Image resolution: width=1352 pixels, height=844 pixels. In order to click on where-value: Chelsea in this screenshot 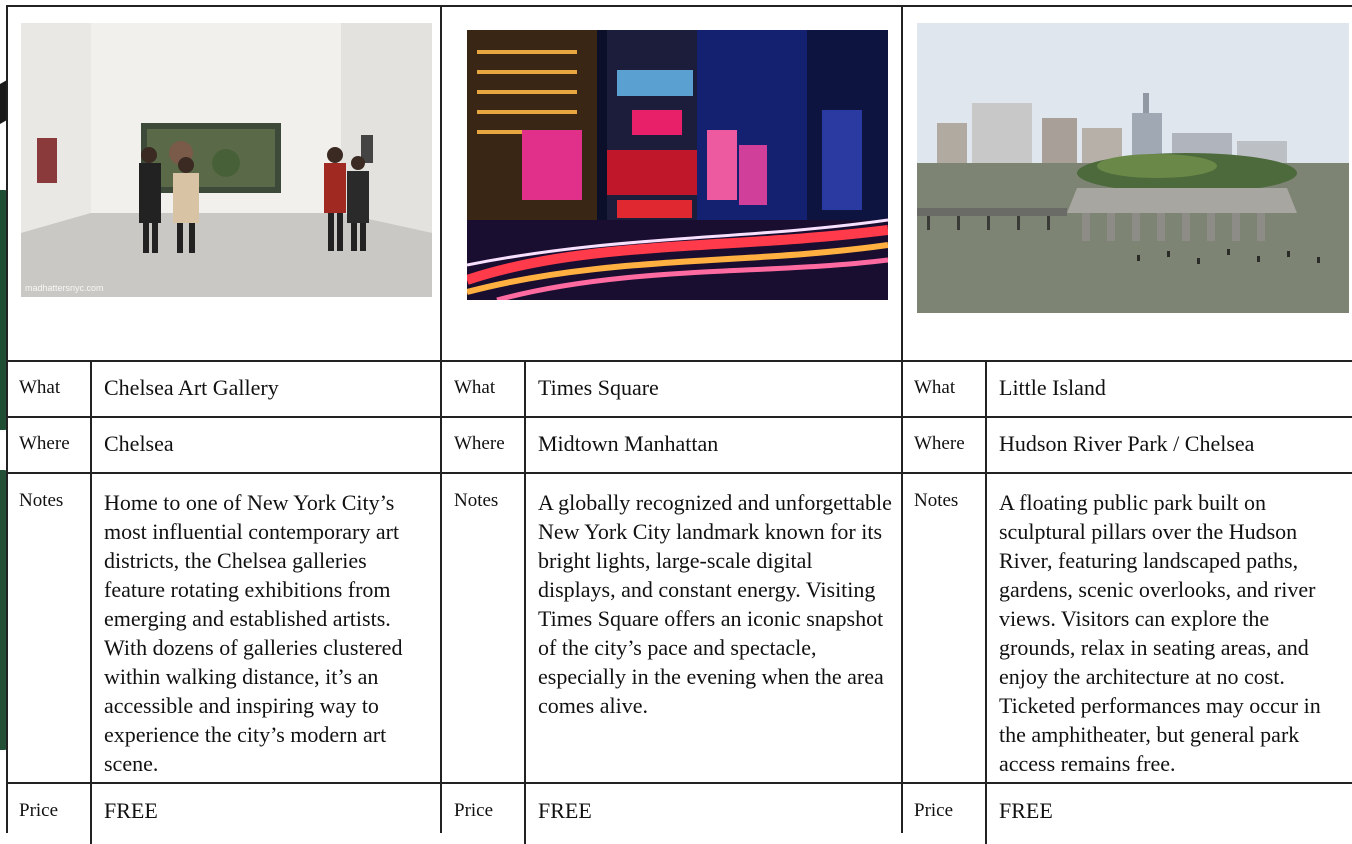, I will do `click(139, 443)`.